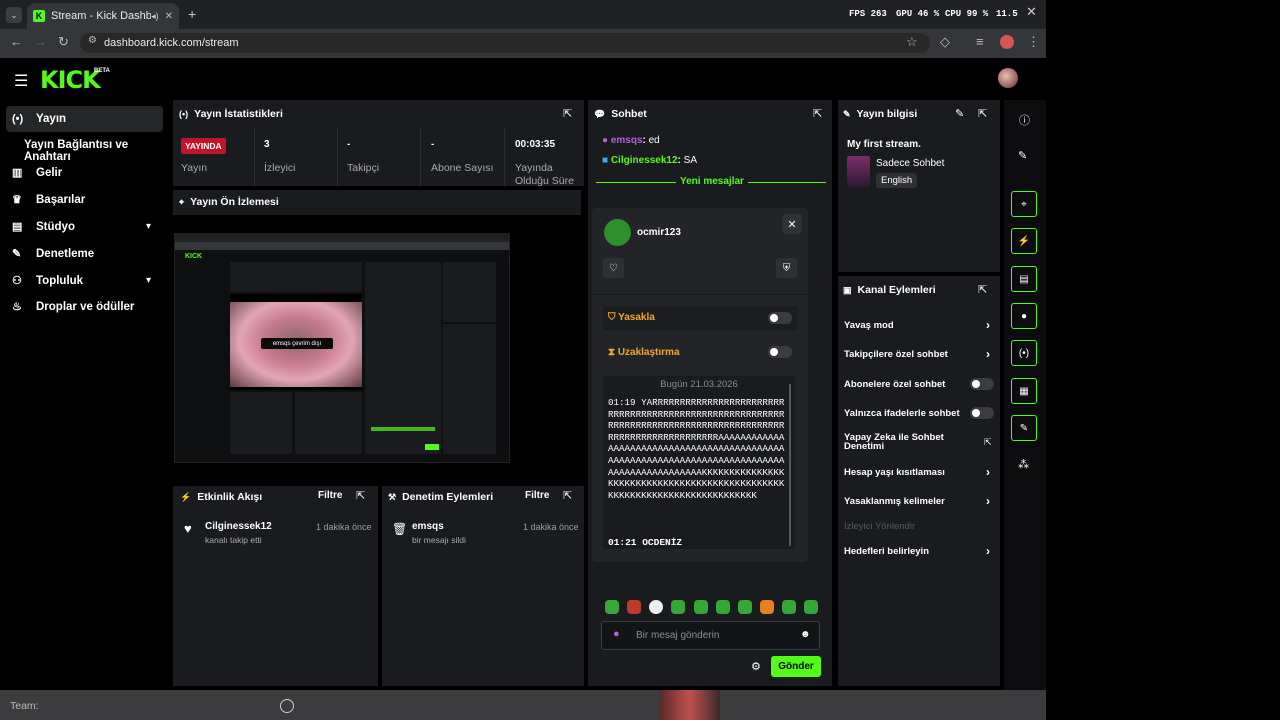 This screenshot has width=1280, height=720. What do you see at coordinates (1023, 464) in the screenshot?
I see `share-icon: ⁂` at bounding box center [1023, 464].